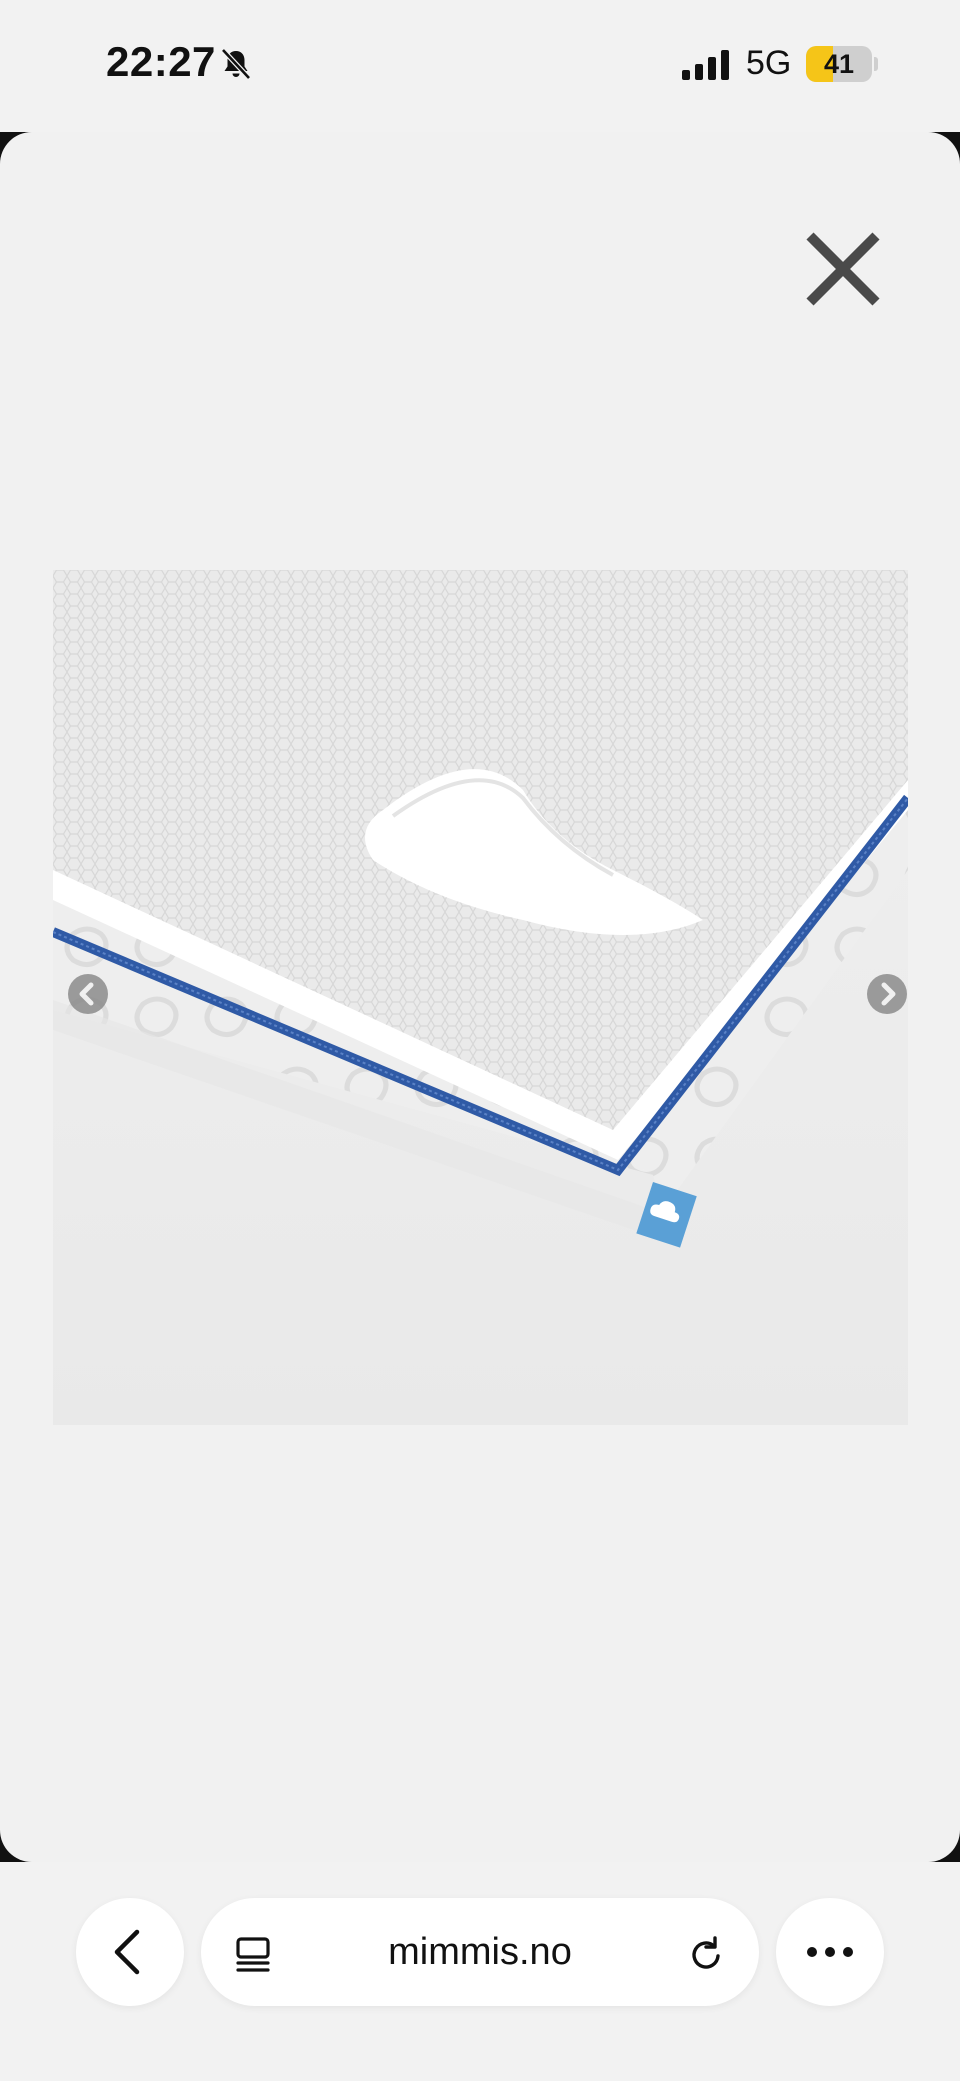 The height and width of the screenshot is (2081, 960). I want to click on more-button, so click(830, 1952).